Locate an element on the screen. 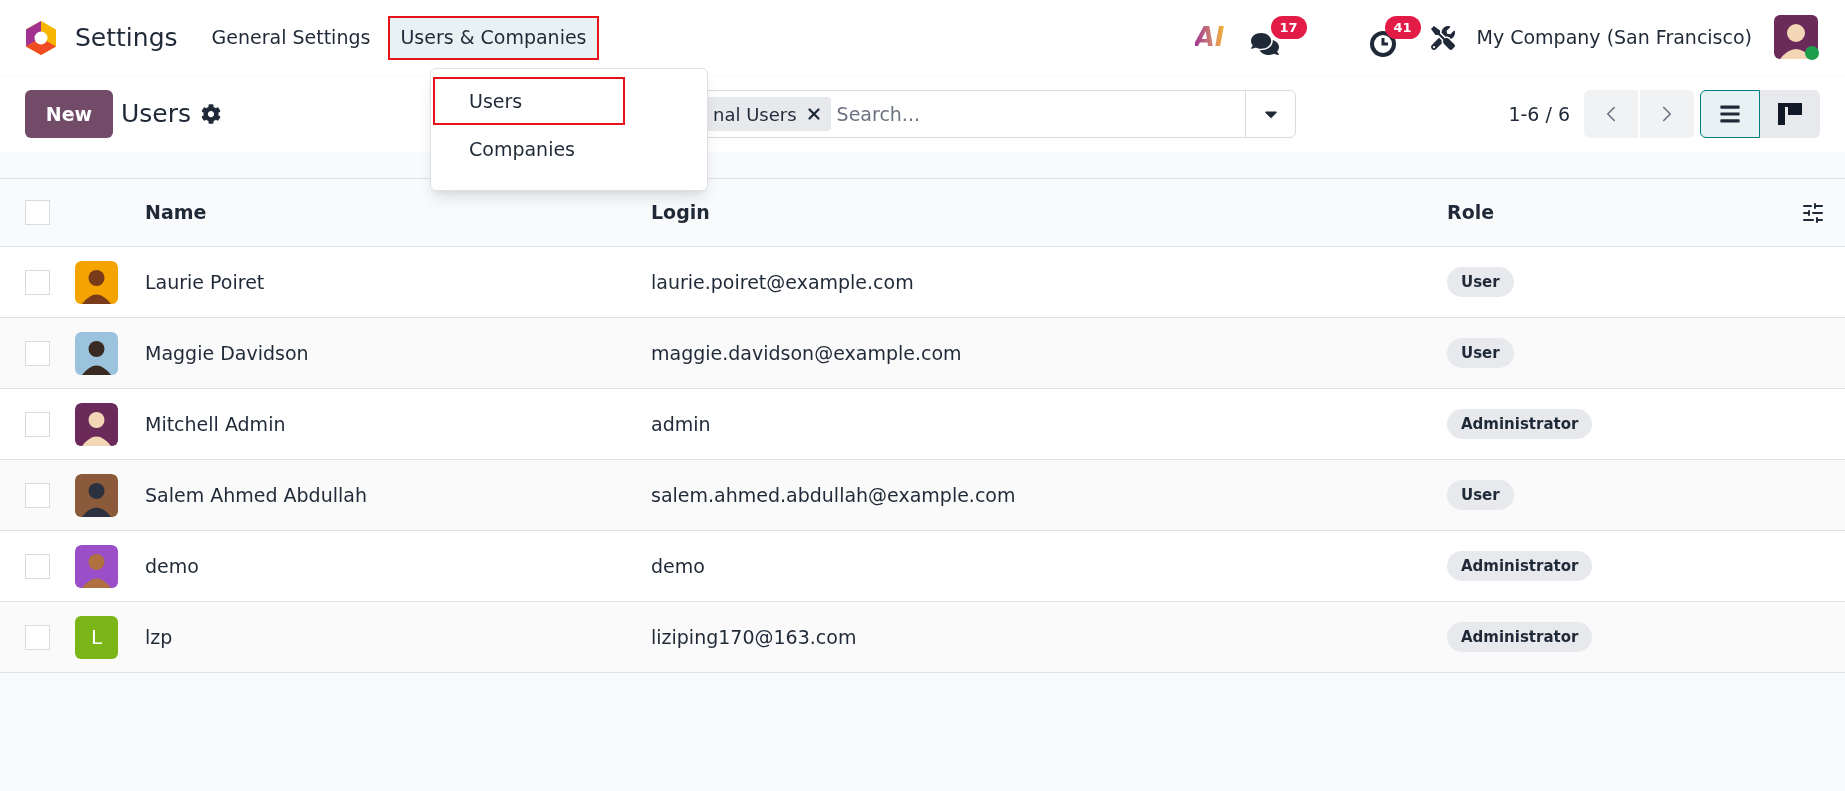  activities-badge: 41 is located at coordinates (1402, 27).